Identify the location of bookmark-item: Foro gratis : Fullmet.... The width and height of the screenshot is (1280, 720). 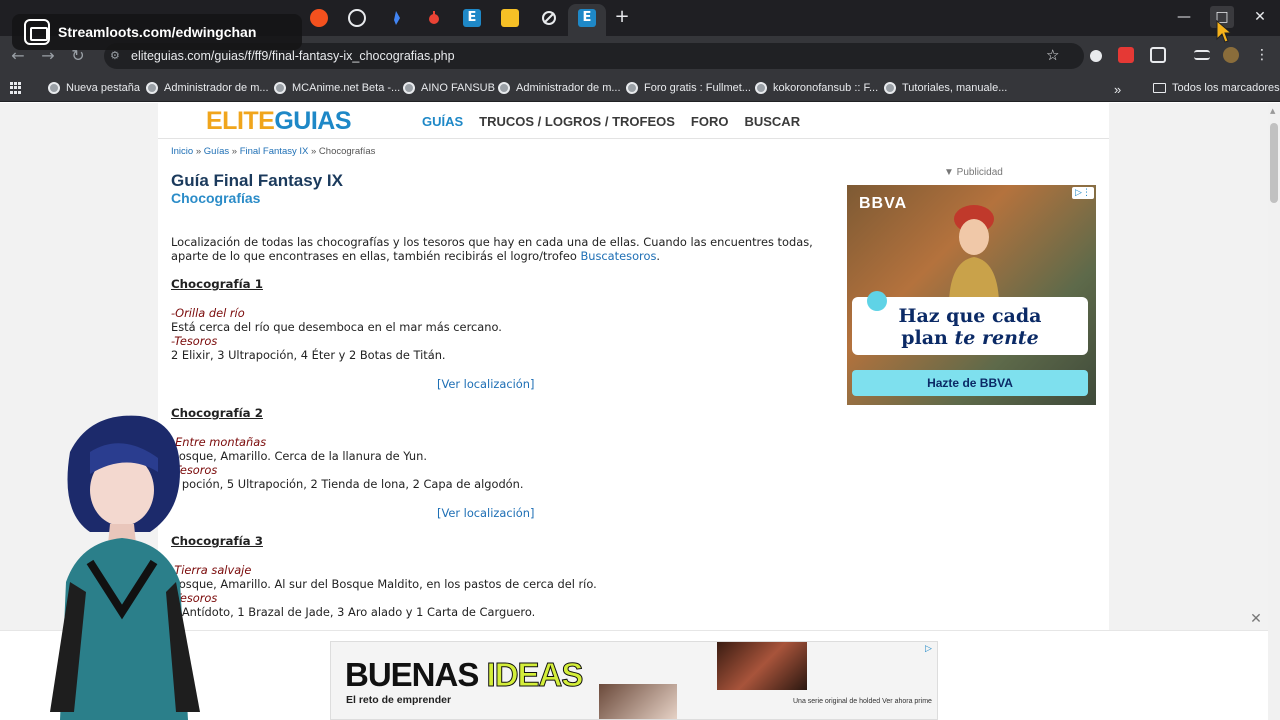
(688, 88).